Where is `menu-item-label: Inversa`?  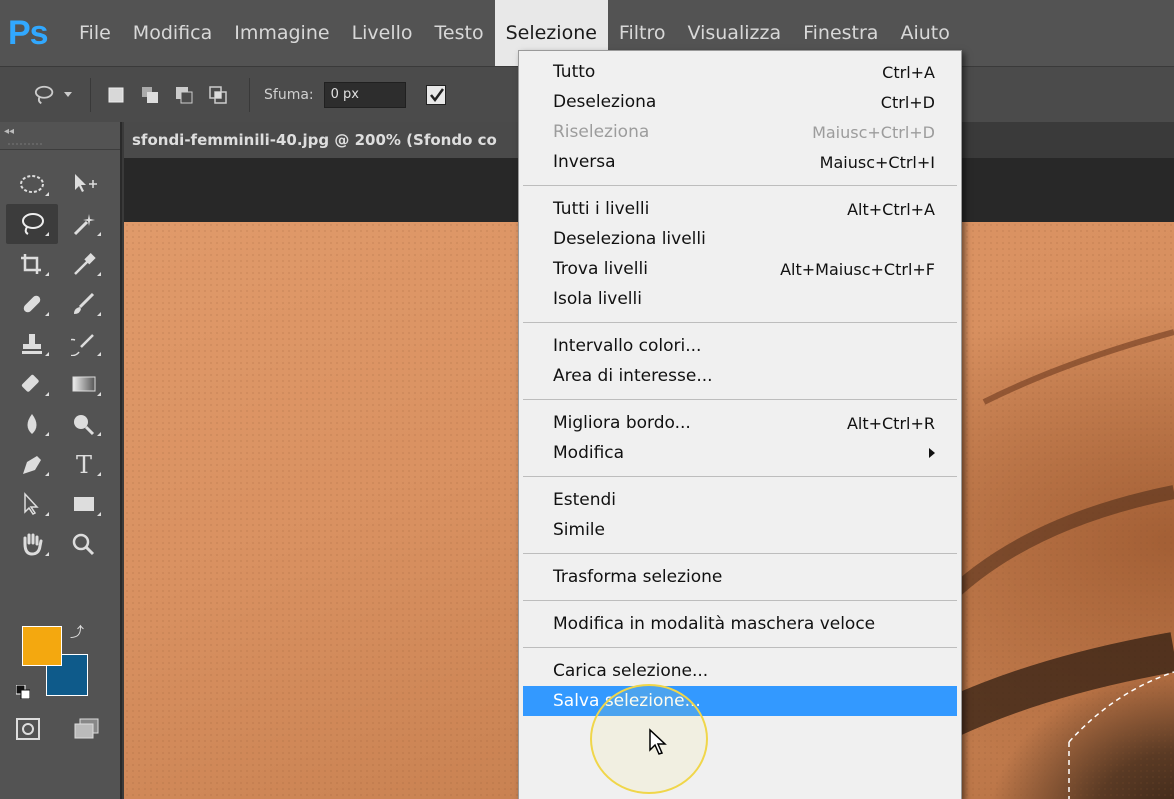 menu-item-label: Inversa is located at coordinates (584, 162).